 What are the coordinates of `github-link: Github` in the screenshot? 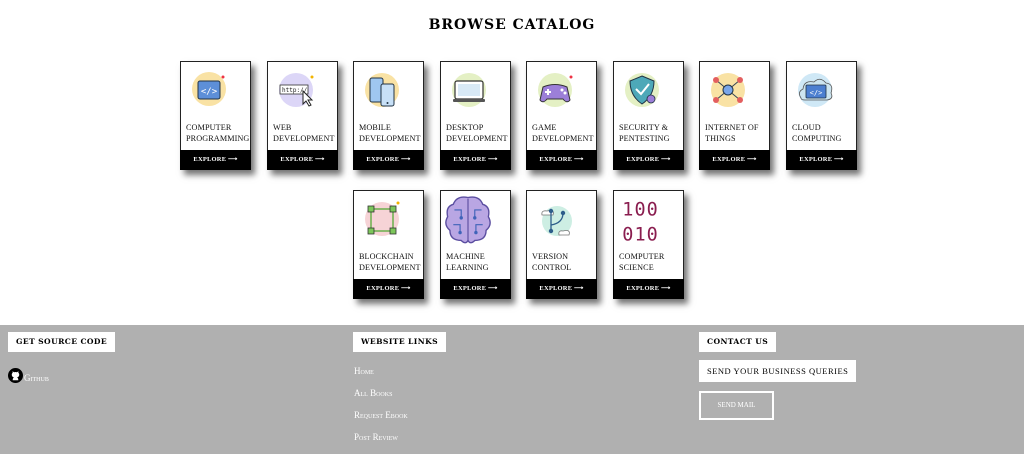 It's located at (28, 375).